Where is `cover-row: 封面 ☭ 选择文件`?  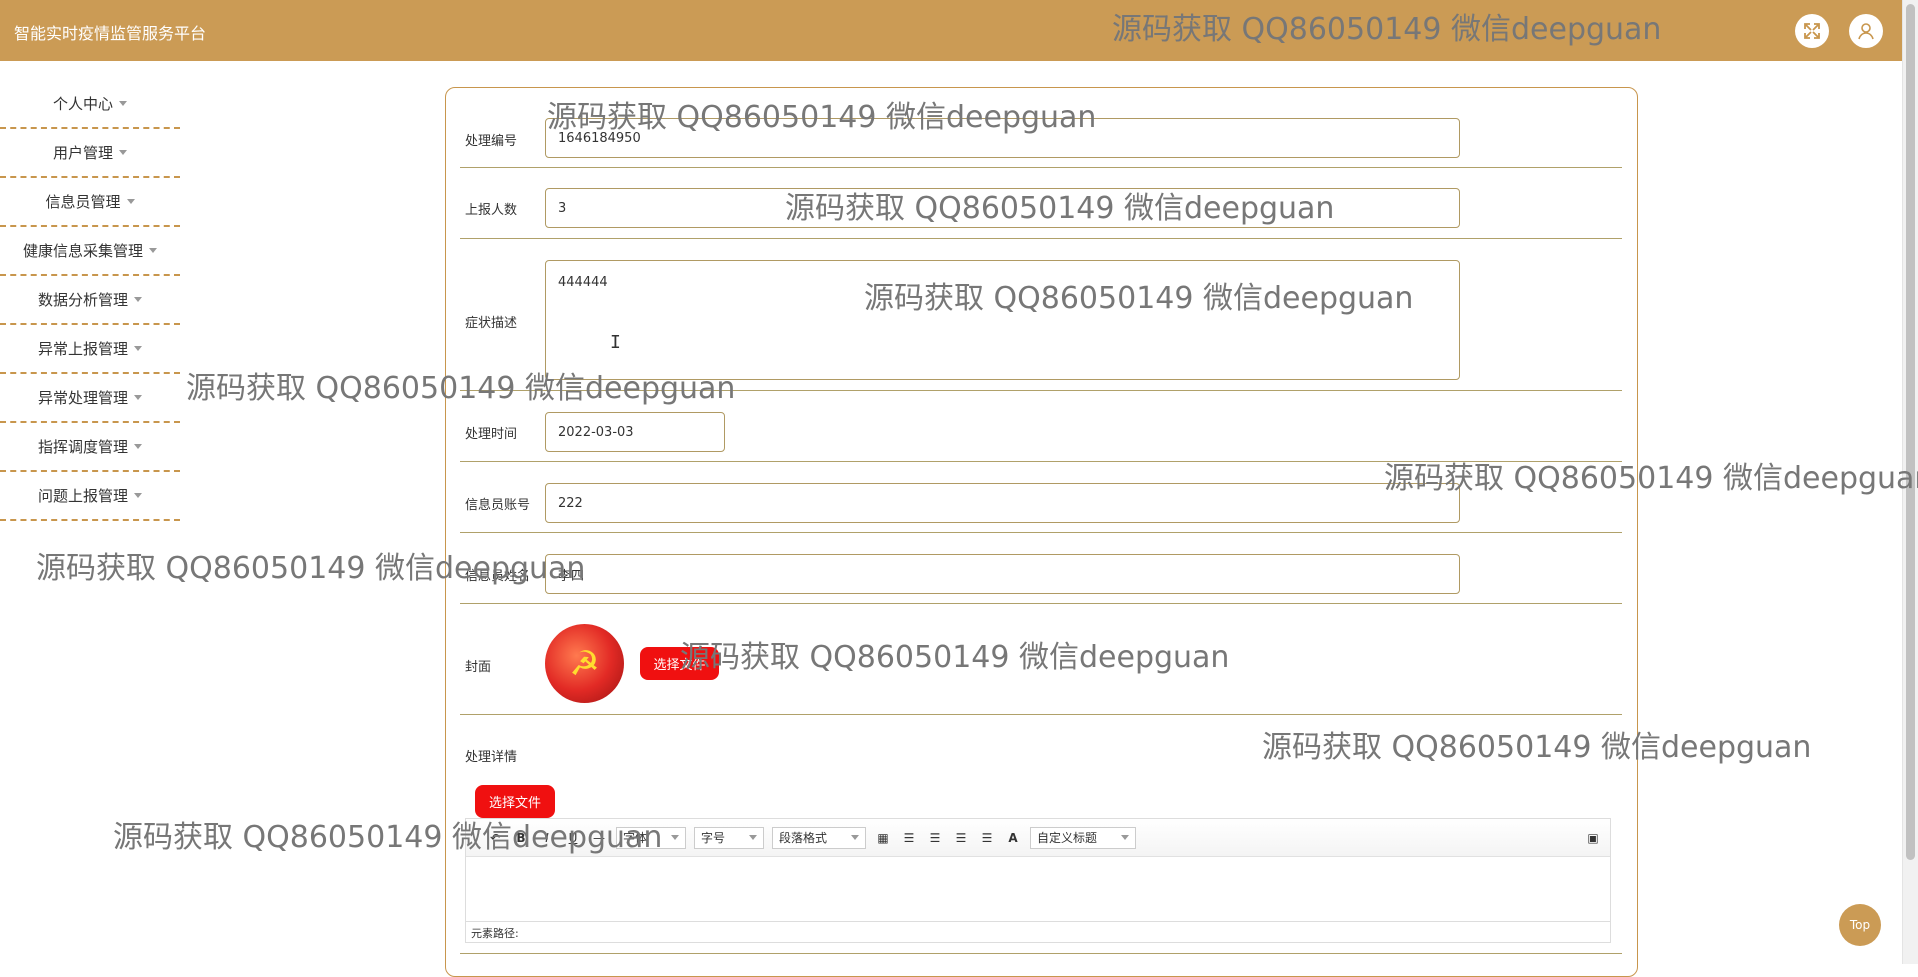 cover-row: 封面 ☭ 选择文件 is located at coordinates (1041, 659).